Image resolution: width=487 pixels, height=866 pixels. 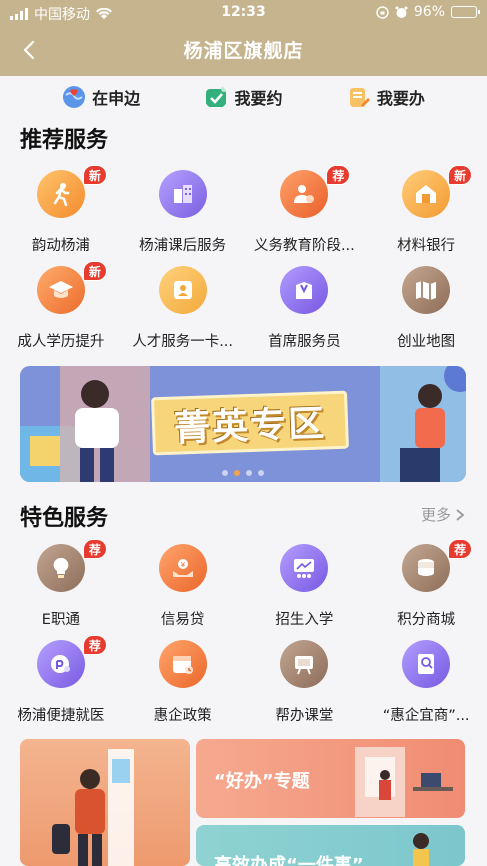 What do you see at coordinates (426, 664) in the screenshot?
I see `book-icon` at bounding box center [426, 664].